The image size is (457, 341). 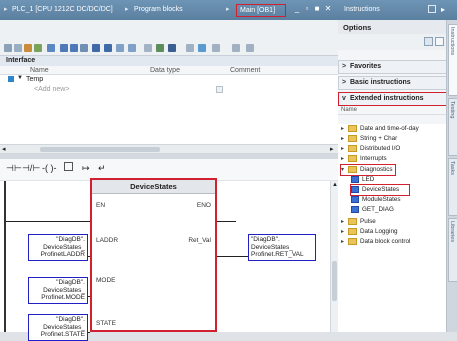 I want to click on column-comment: Comment, so click(x=245, y=70).